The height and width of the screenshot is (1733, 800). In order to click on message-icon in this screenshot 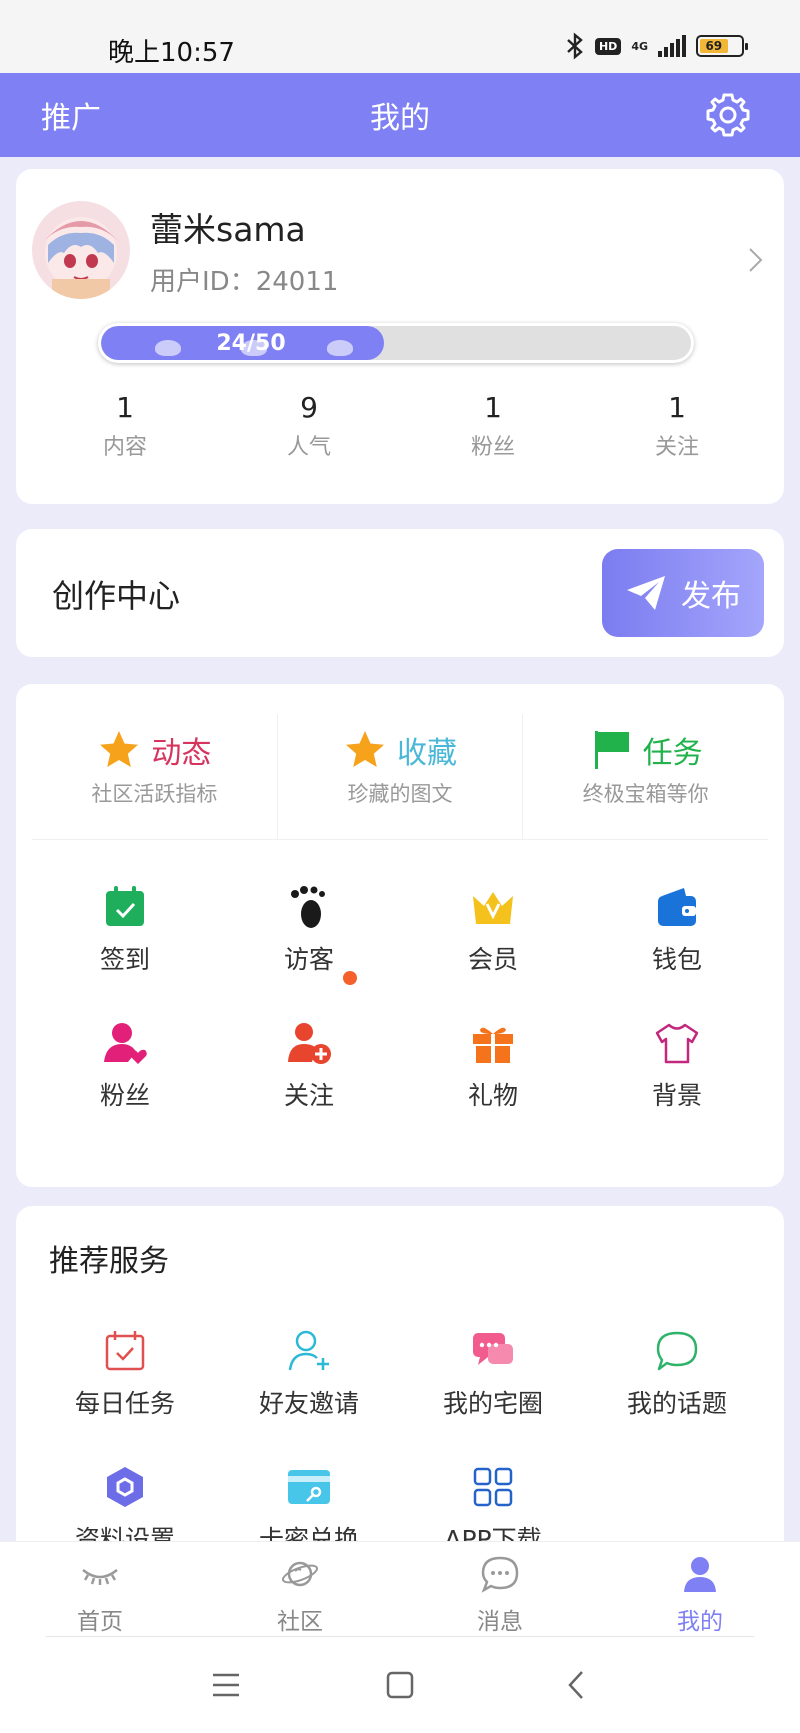, I will do `click(500, 1574)`.